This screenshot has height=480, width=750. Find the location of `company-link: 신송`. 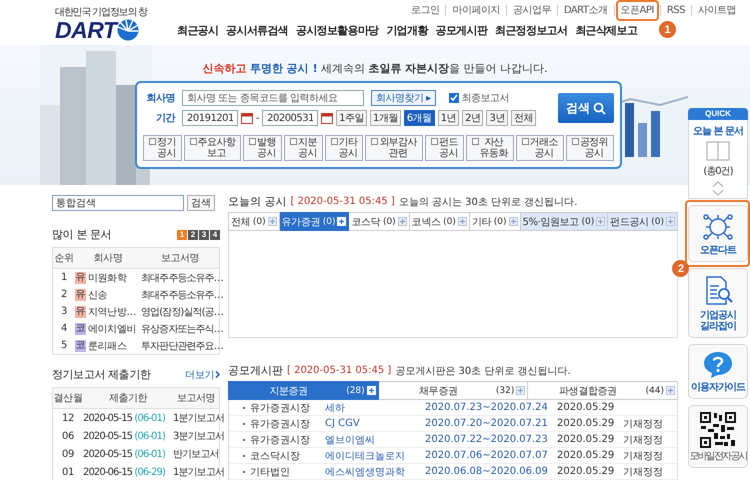

company-link: 신송 is located at coordinates (98, 295).